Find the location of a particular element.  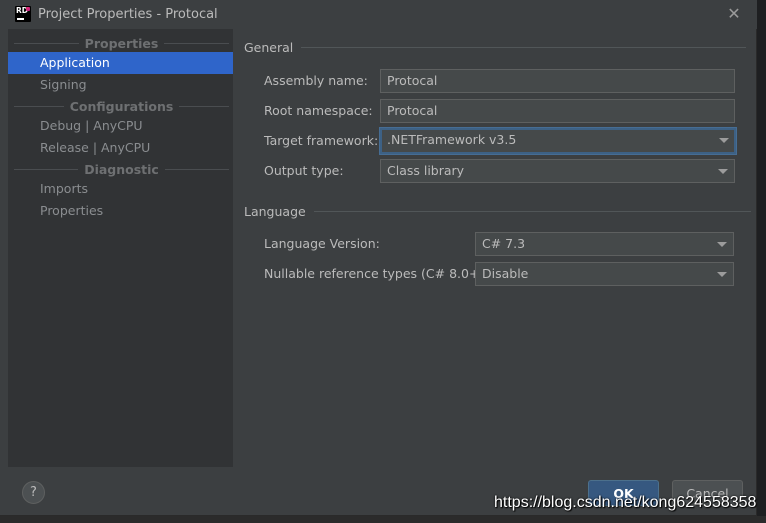

root-namespace-label: Root namespace: is located at coordinates (318, 110).